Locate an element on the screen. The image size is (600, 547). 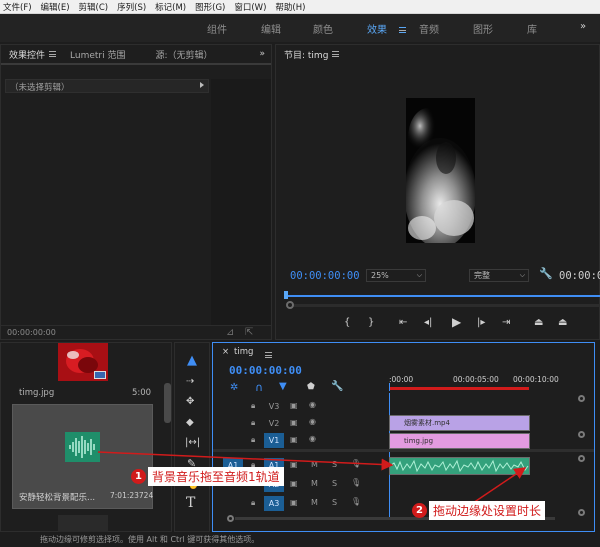
annotation-arrows is located at coordinates (312, 478).